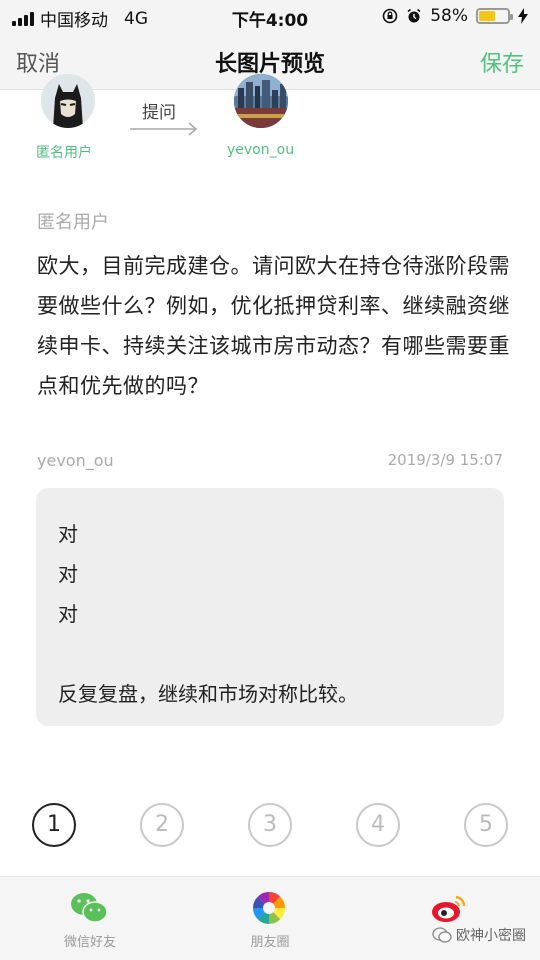  Describe the element at coordinates (89, 942) in the screenshot. I see `wechat-label: 微信好友` at that location.